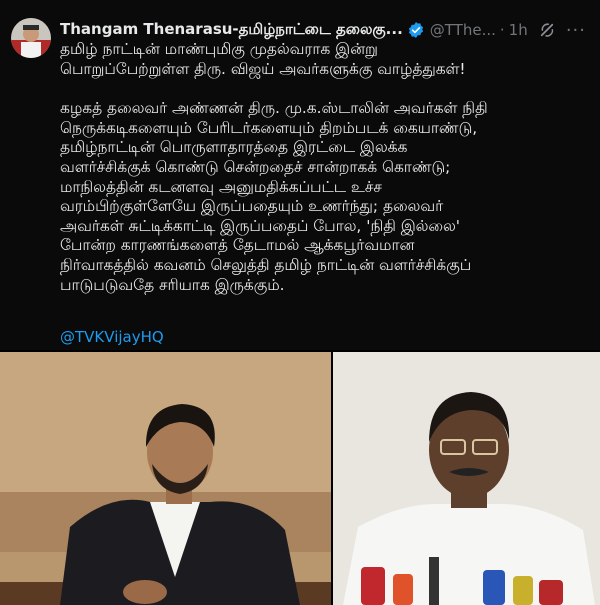 This screenshot has width=600, height=605. I want to click on tweet-timestamp: 1h, so click(518, 30).